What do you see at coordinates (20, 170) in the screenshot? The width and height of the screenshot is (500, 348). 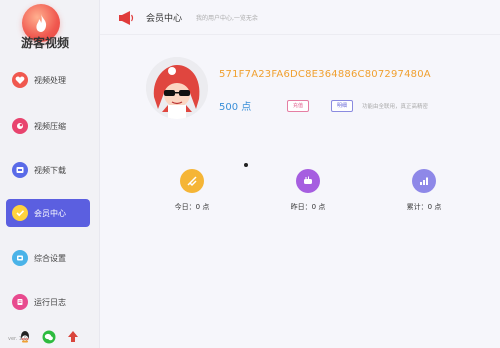 I see `download-icon` at bounding box center [20, 170].